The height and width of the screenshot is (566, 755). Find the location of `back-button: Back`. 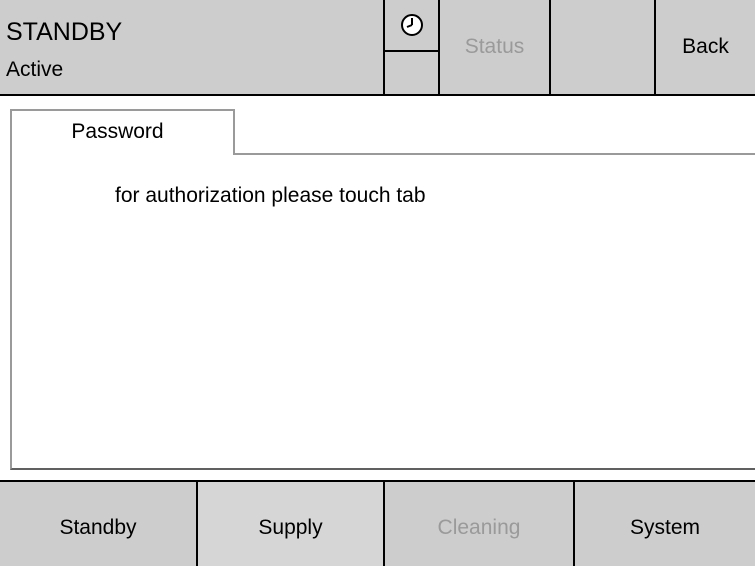

back-button: Back is located at coordinates (705, 47).